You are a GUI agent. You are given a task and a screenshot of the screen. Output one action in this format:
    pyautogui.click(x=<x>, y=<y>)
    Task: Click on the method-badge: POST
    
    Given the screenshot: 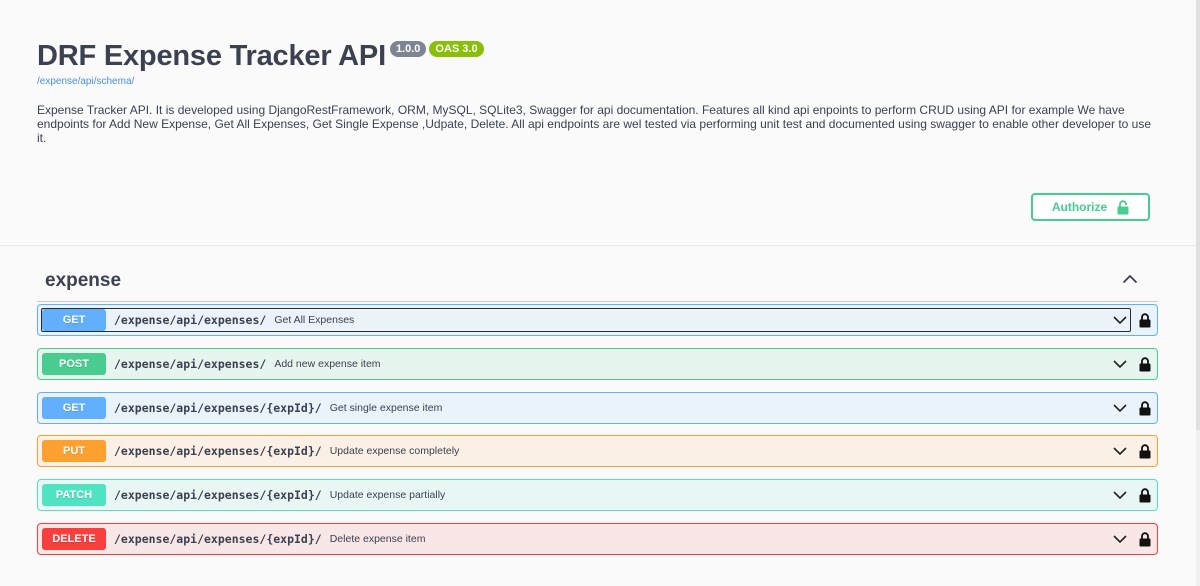 What is the action you would take?
    pyautogui.click(x=74, y=364)
    